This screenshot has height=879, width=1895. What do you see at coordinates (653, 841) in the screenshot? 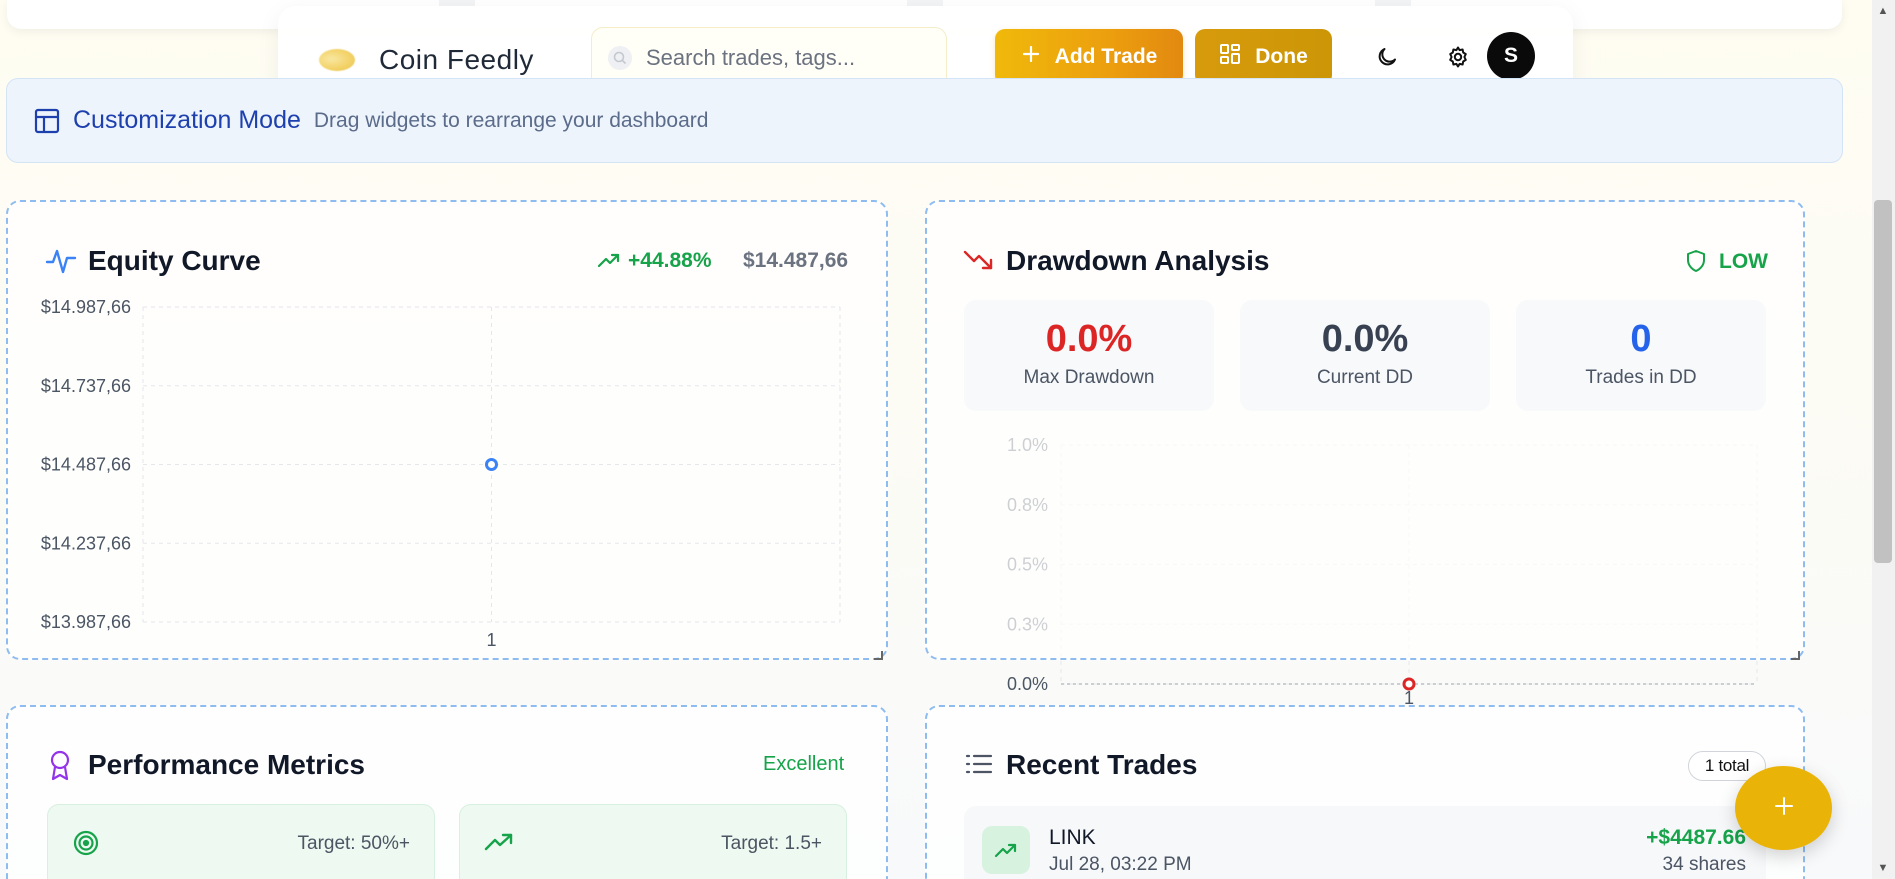
I see `profit-factor-metric: Target: 1.5+` at bounding box center [653, 841].